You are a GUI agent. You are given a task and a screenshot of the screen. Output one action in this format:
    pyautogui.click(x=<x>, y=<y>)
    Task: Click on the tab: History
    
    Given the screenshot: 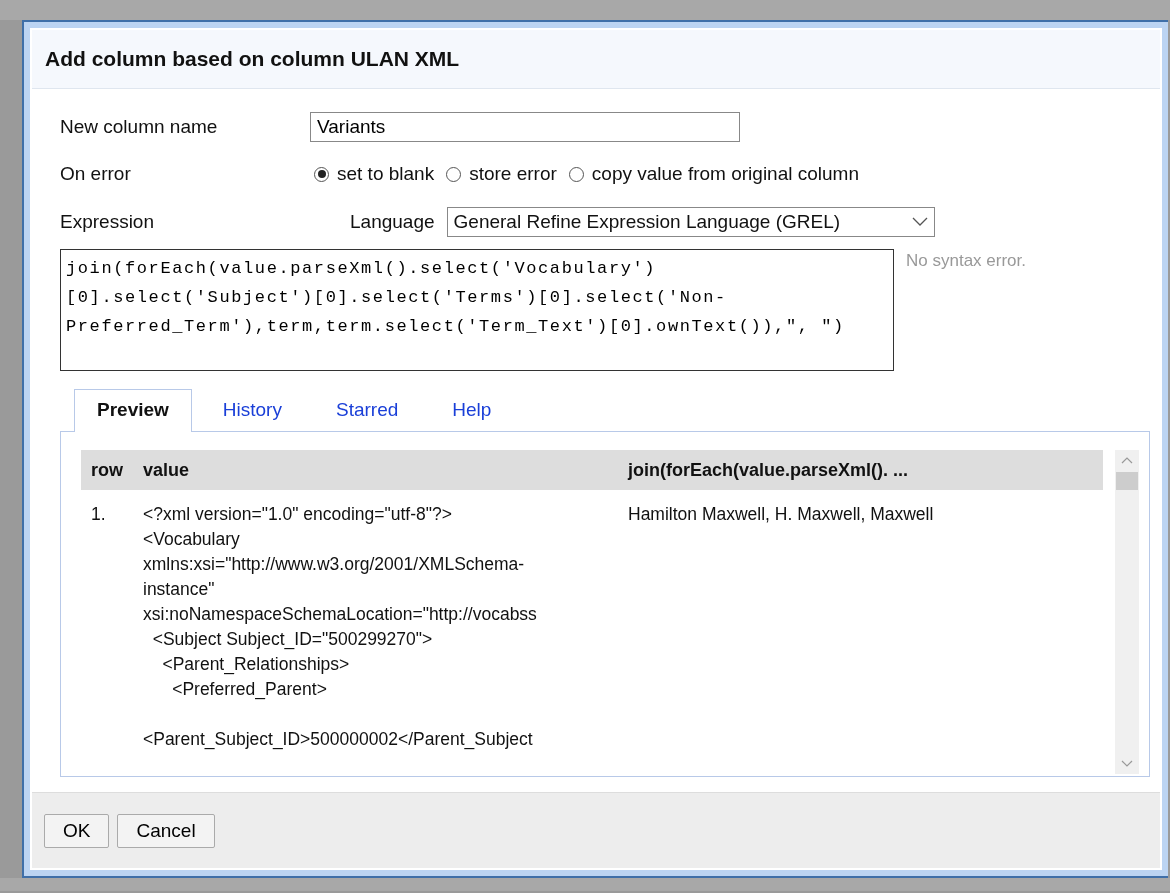 What is the action you would take?
    pyautogui.click(x=252, y=410)
    